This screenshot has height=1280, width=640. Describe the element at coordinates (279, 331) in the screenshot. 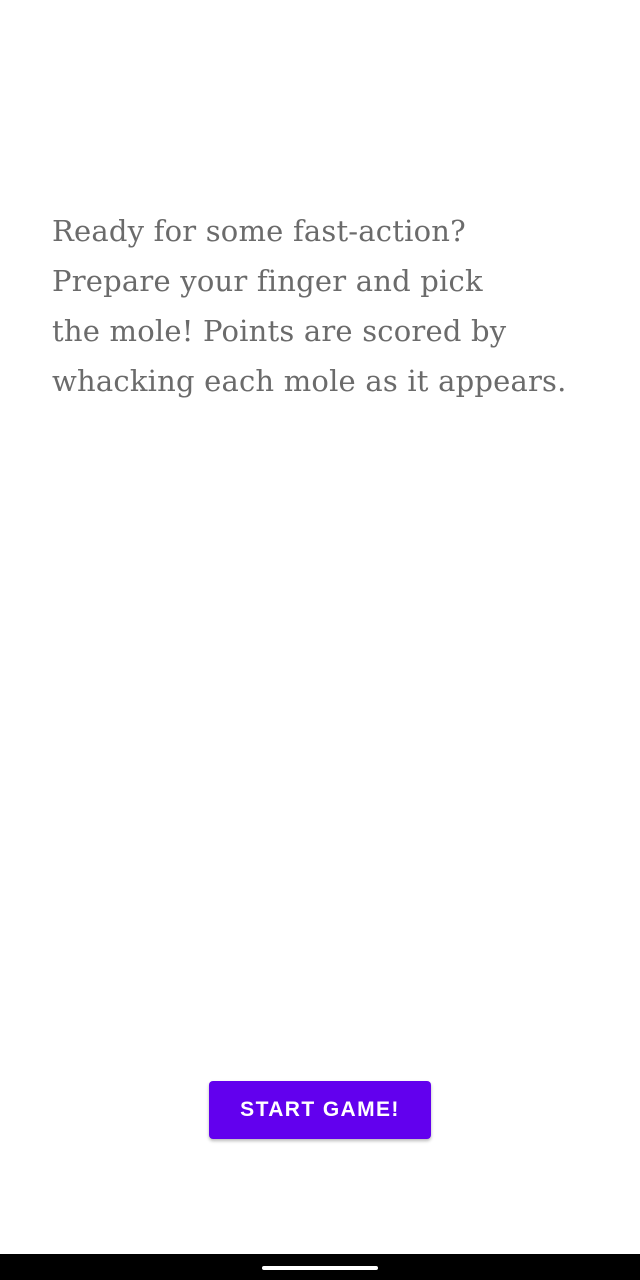

I see `intro-line: the mole! Points are scored by` at that location.